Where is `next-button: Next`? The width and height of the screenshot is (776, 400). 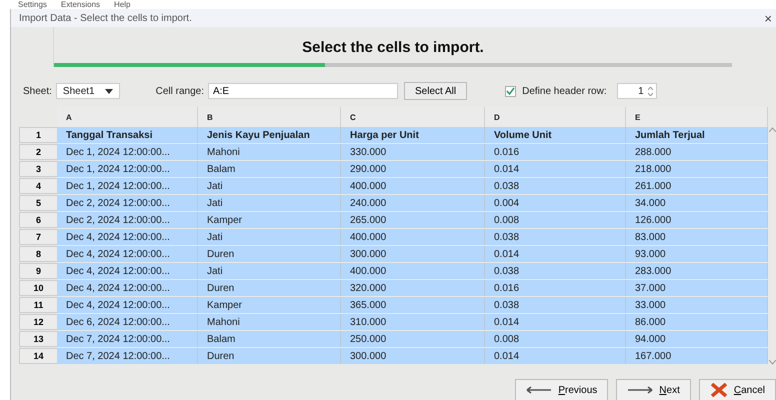 next-button: Next is located at coordinates (653, 389).